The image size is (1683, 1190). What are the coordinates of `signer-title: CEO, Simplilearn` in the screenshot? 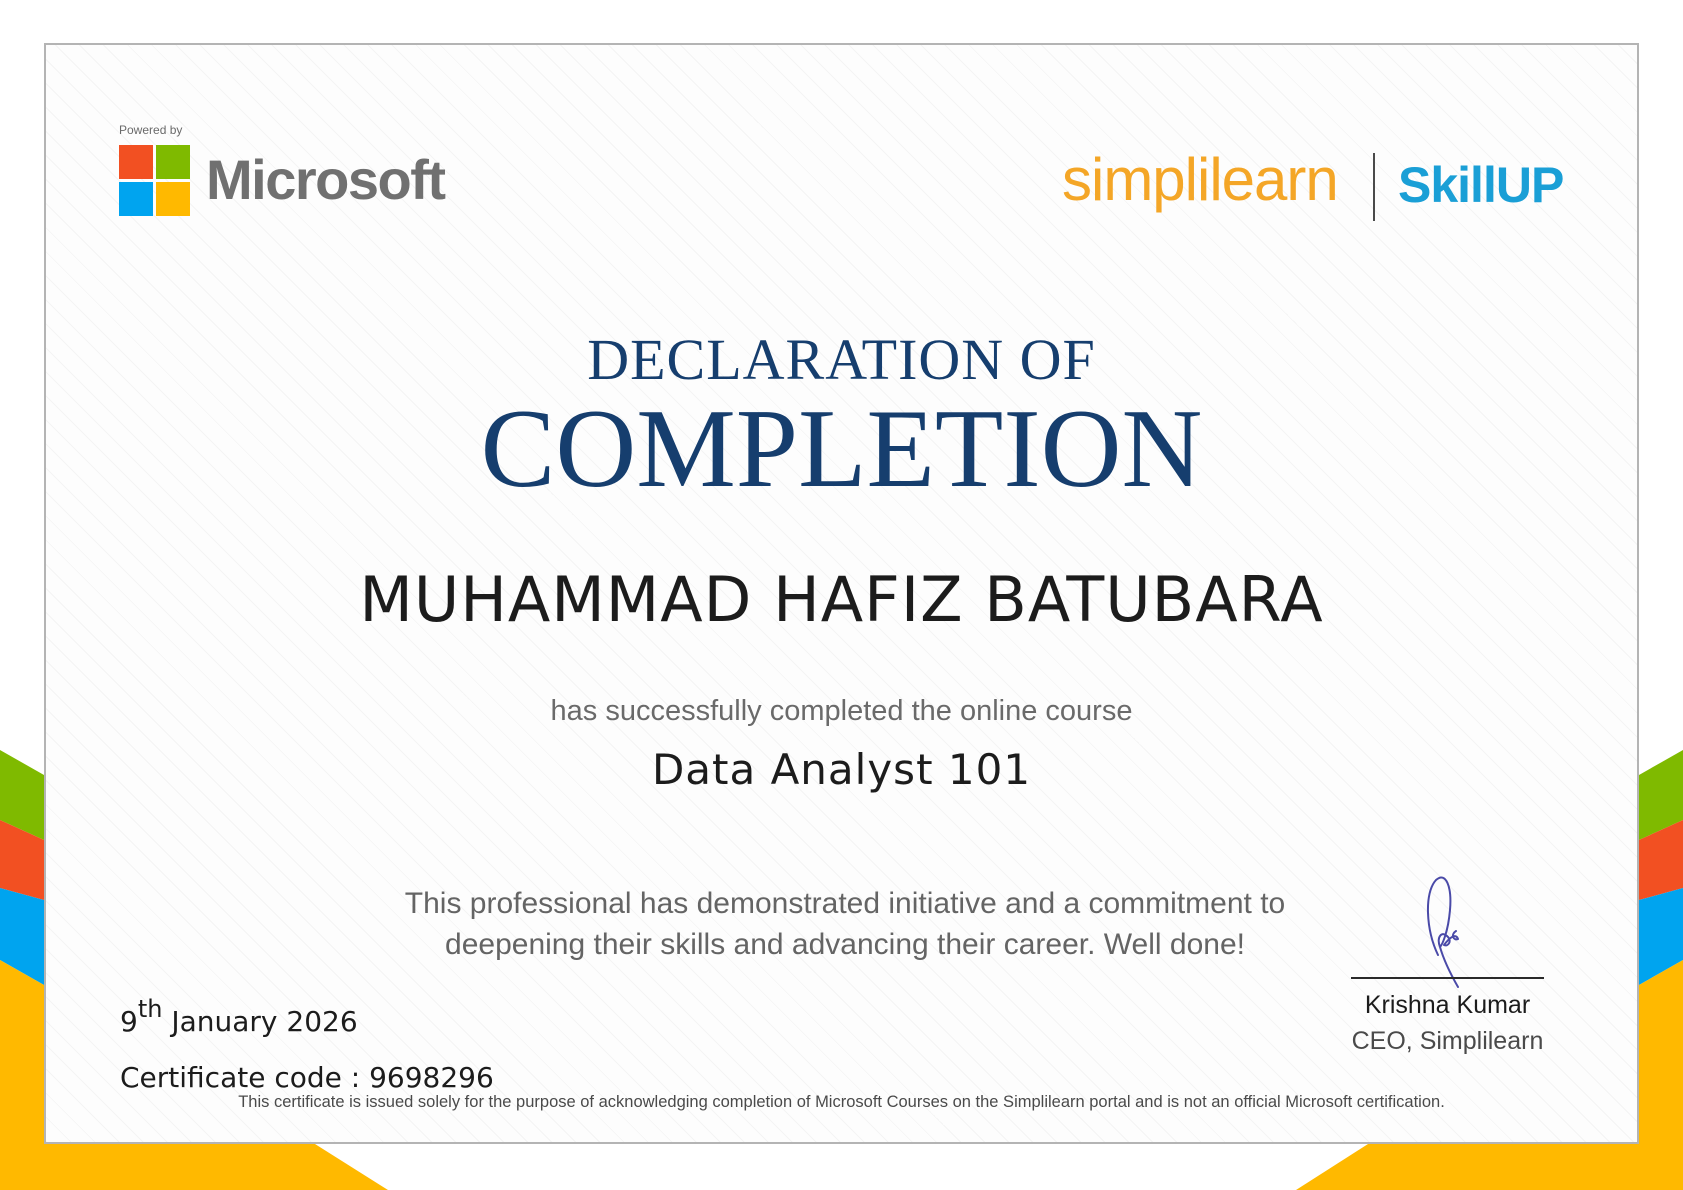 It's located at (1447, 1041).